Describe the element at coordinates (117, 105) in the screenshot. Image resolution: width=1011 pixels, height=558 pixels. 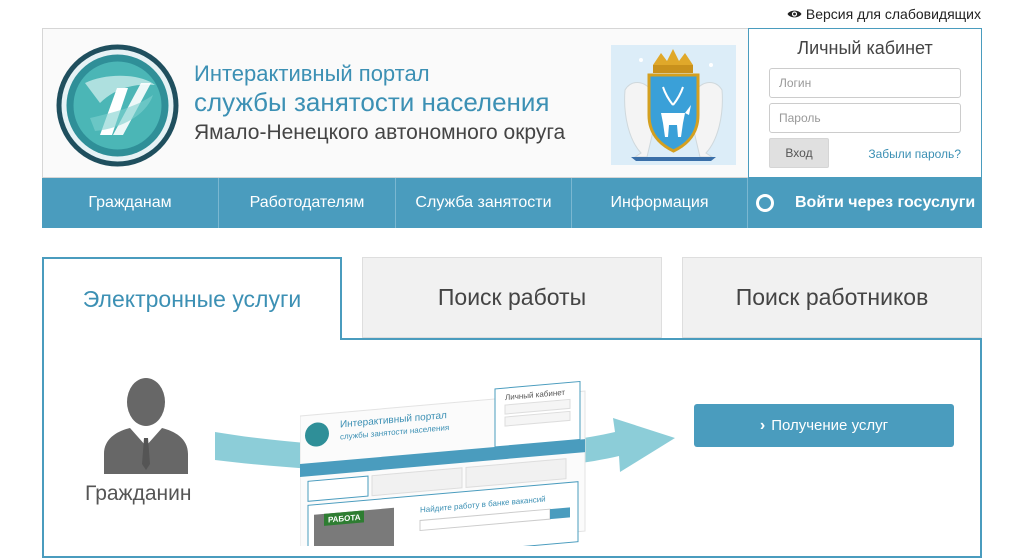
I see `portal-logo-icon` at that location.